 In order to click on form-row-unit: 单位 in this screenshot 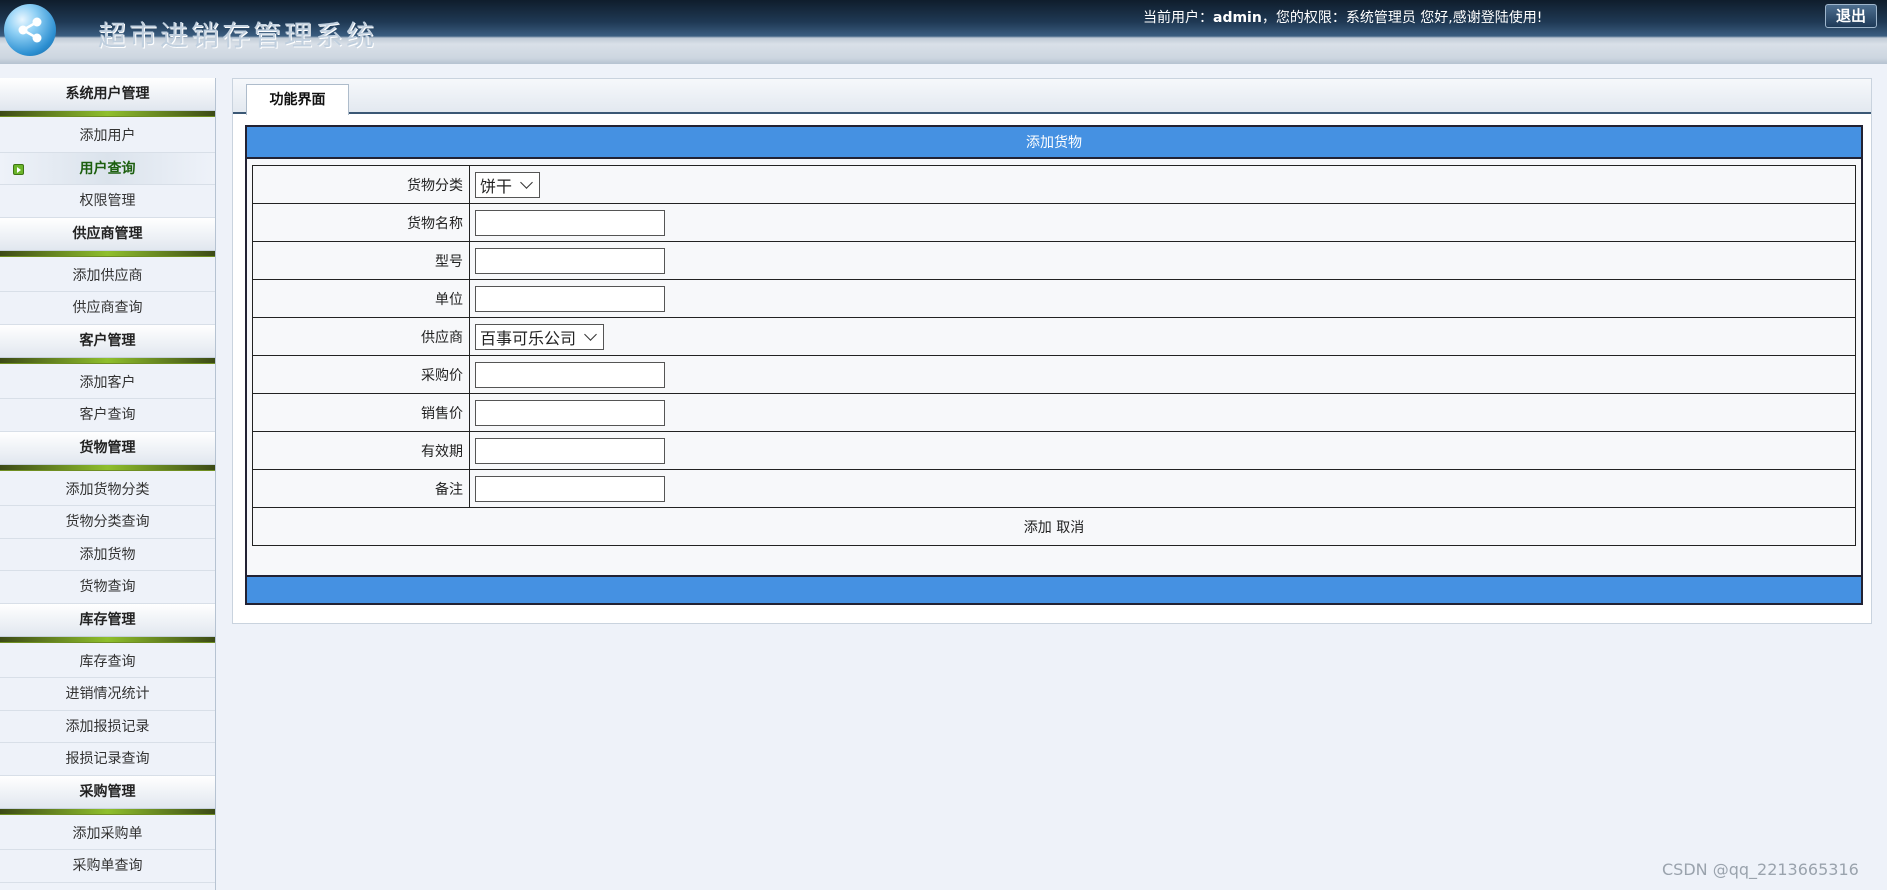, I will do `click(1054, 298)`.